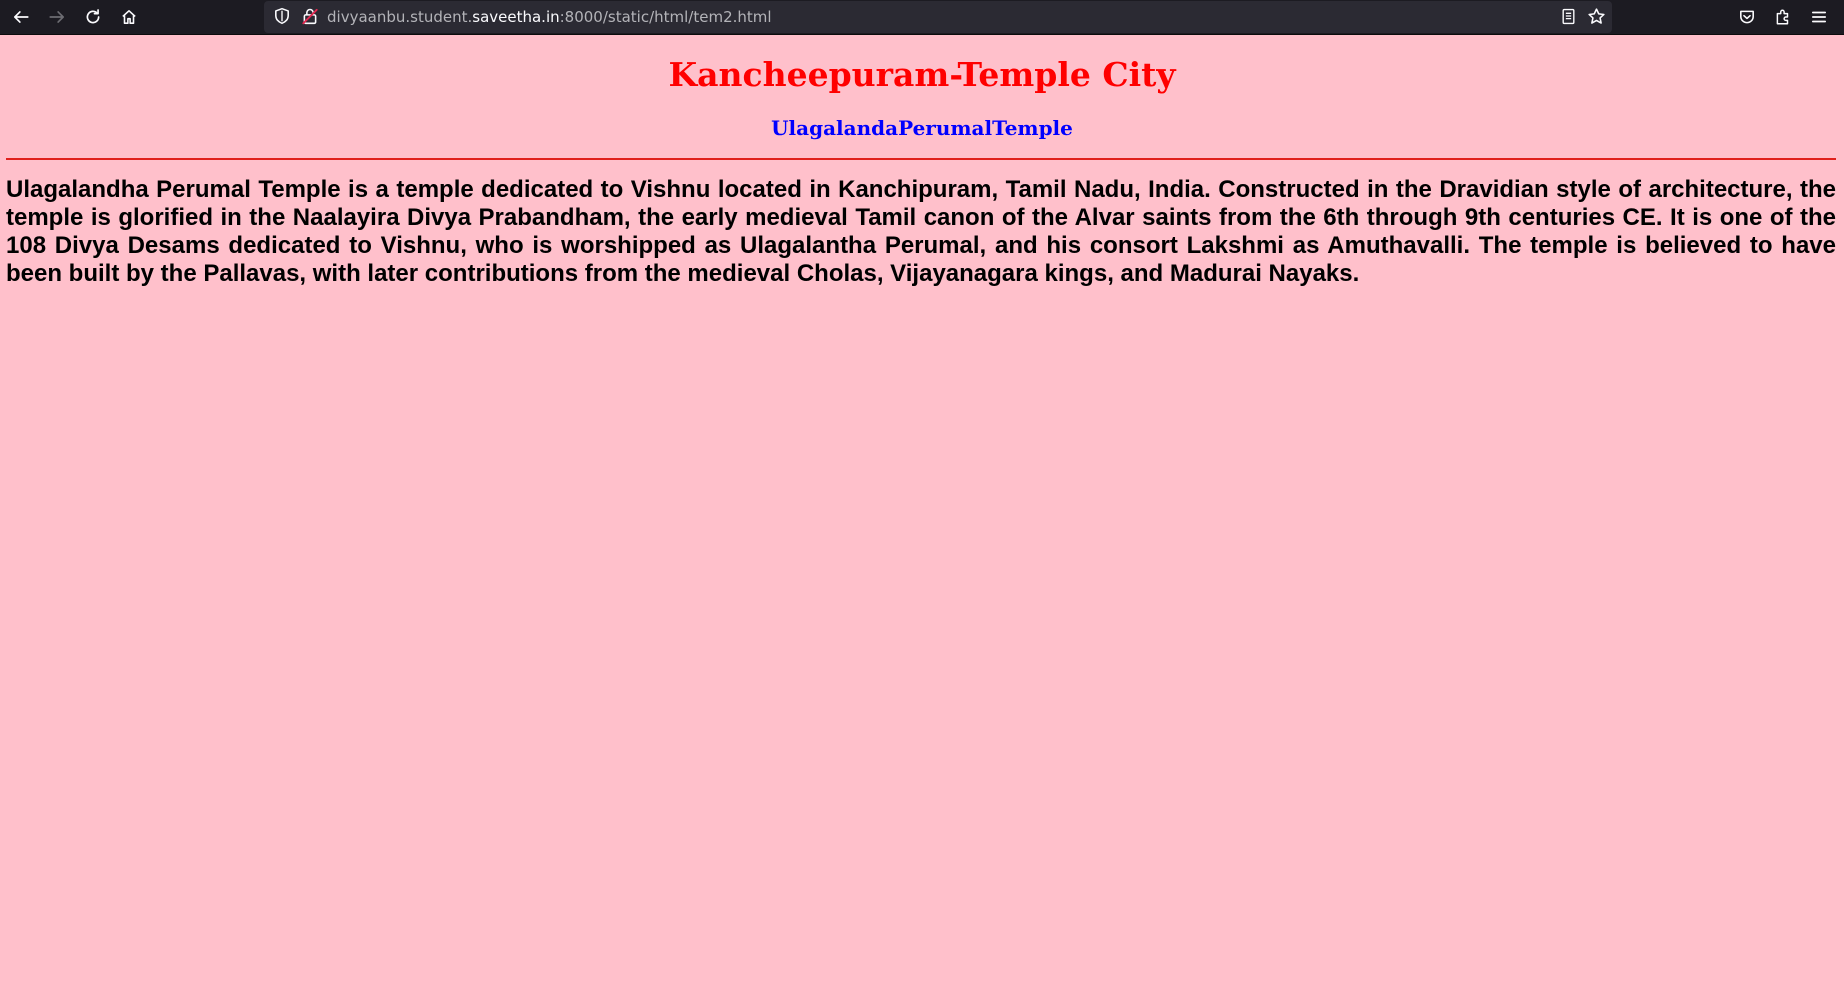  I want to click on lock-icon, so click(310, 16).